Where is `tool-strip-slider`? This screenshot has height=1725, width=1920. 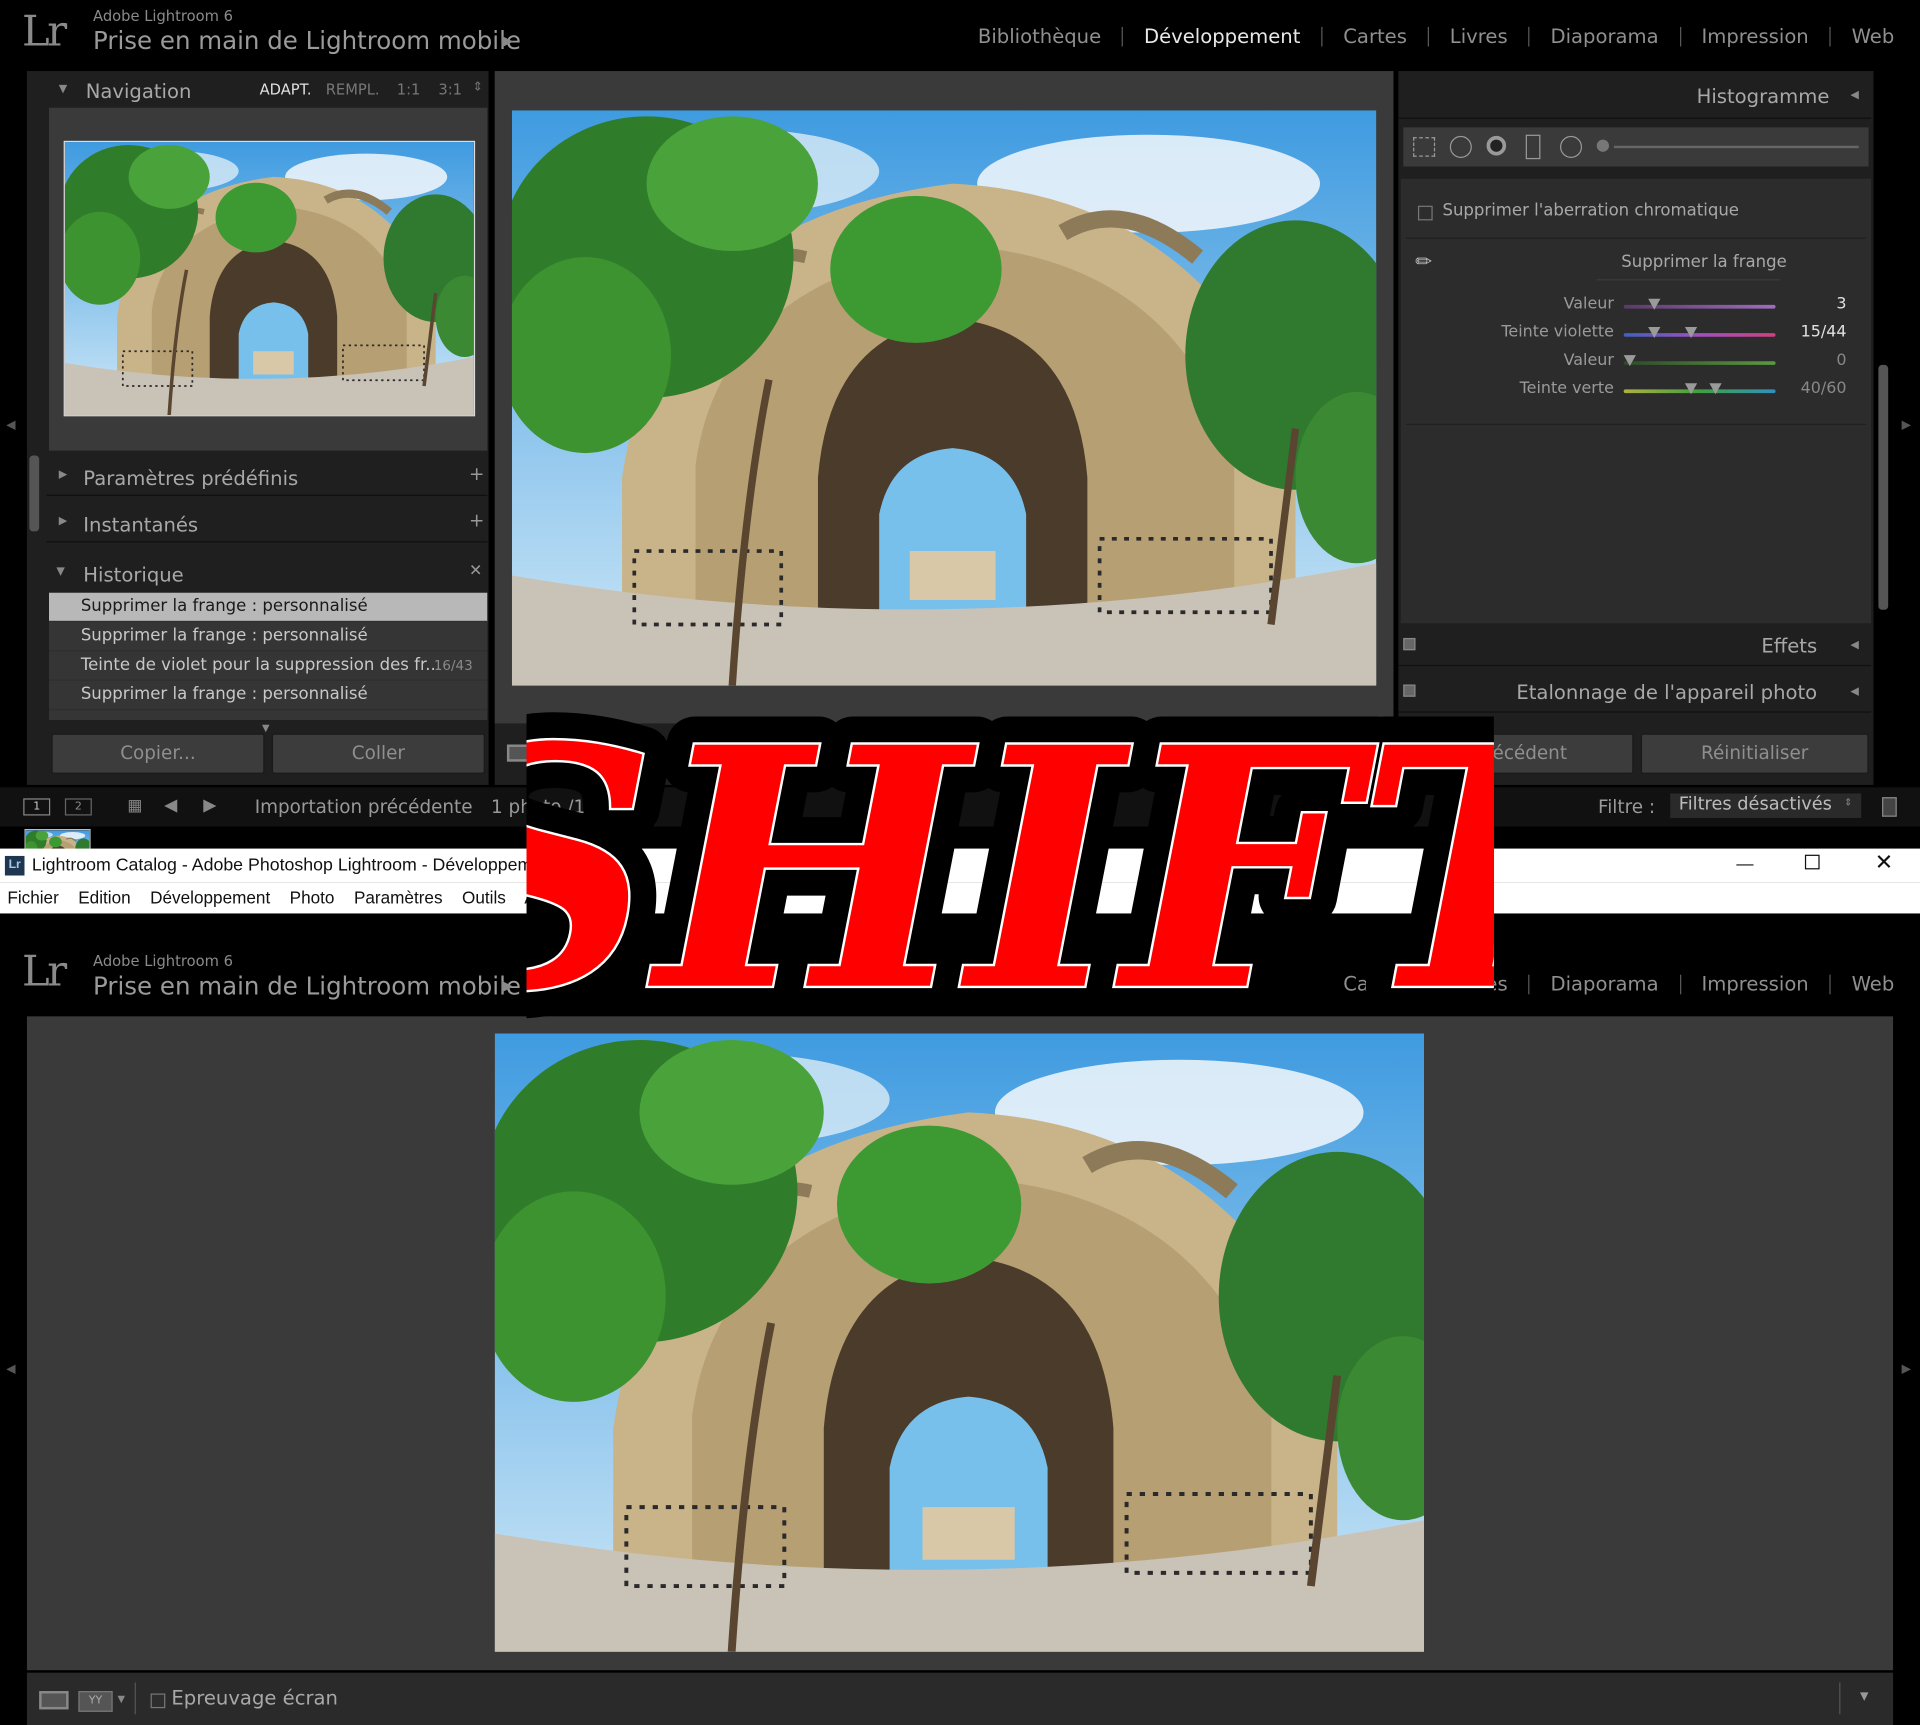 tool-strip-slider is located at coordinates (1736, 147).